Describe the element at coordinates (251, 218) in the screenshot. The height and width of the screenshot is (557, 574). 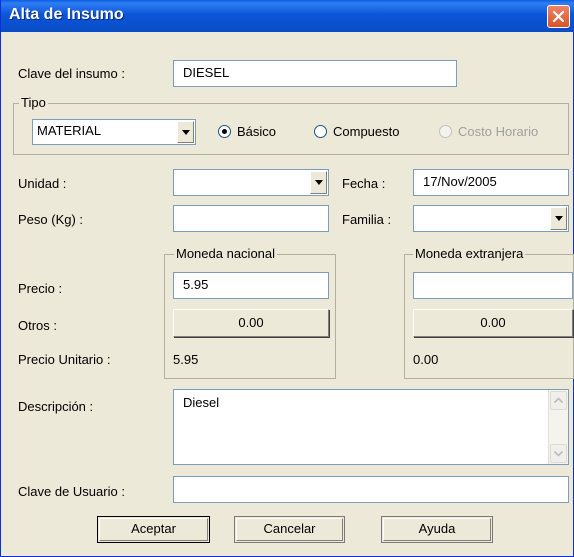
I see `peso-input` at that location.